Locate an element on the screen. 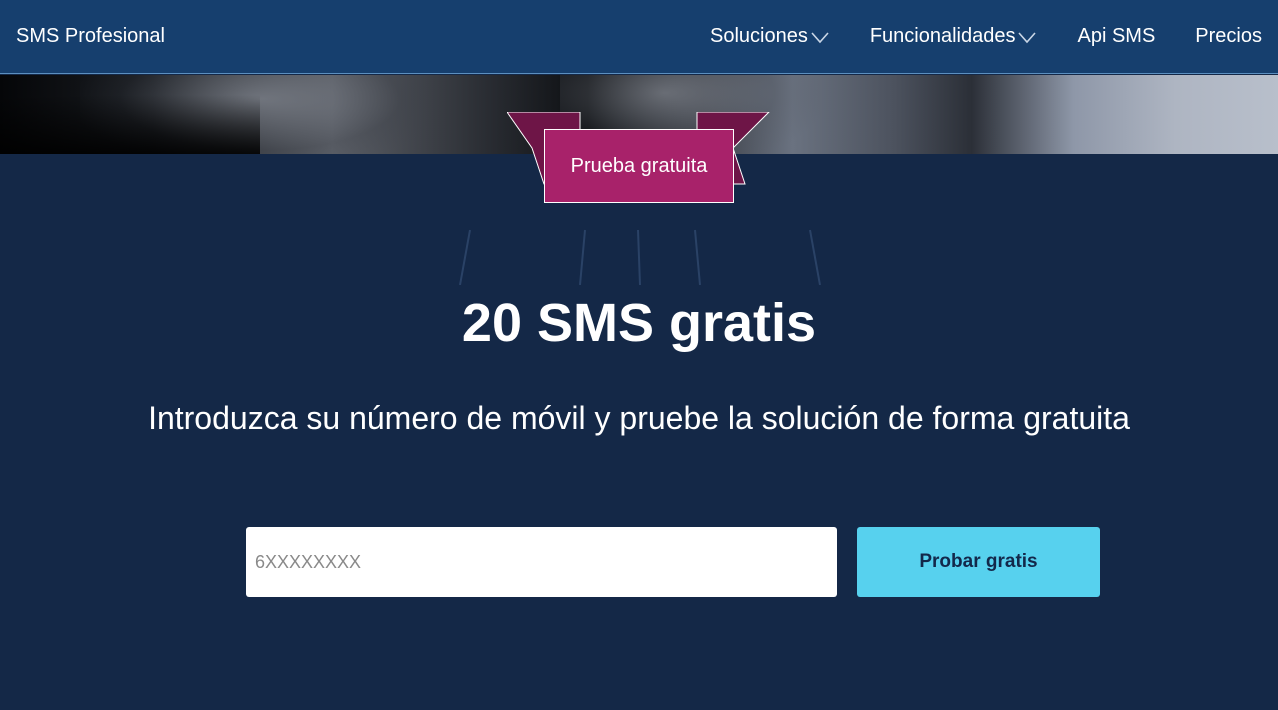  nav-item-label: Funcionalidades is located at coordinates (942, 36).